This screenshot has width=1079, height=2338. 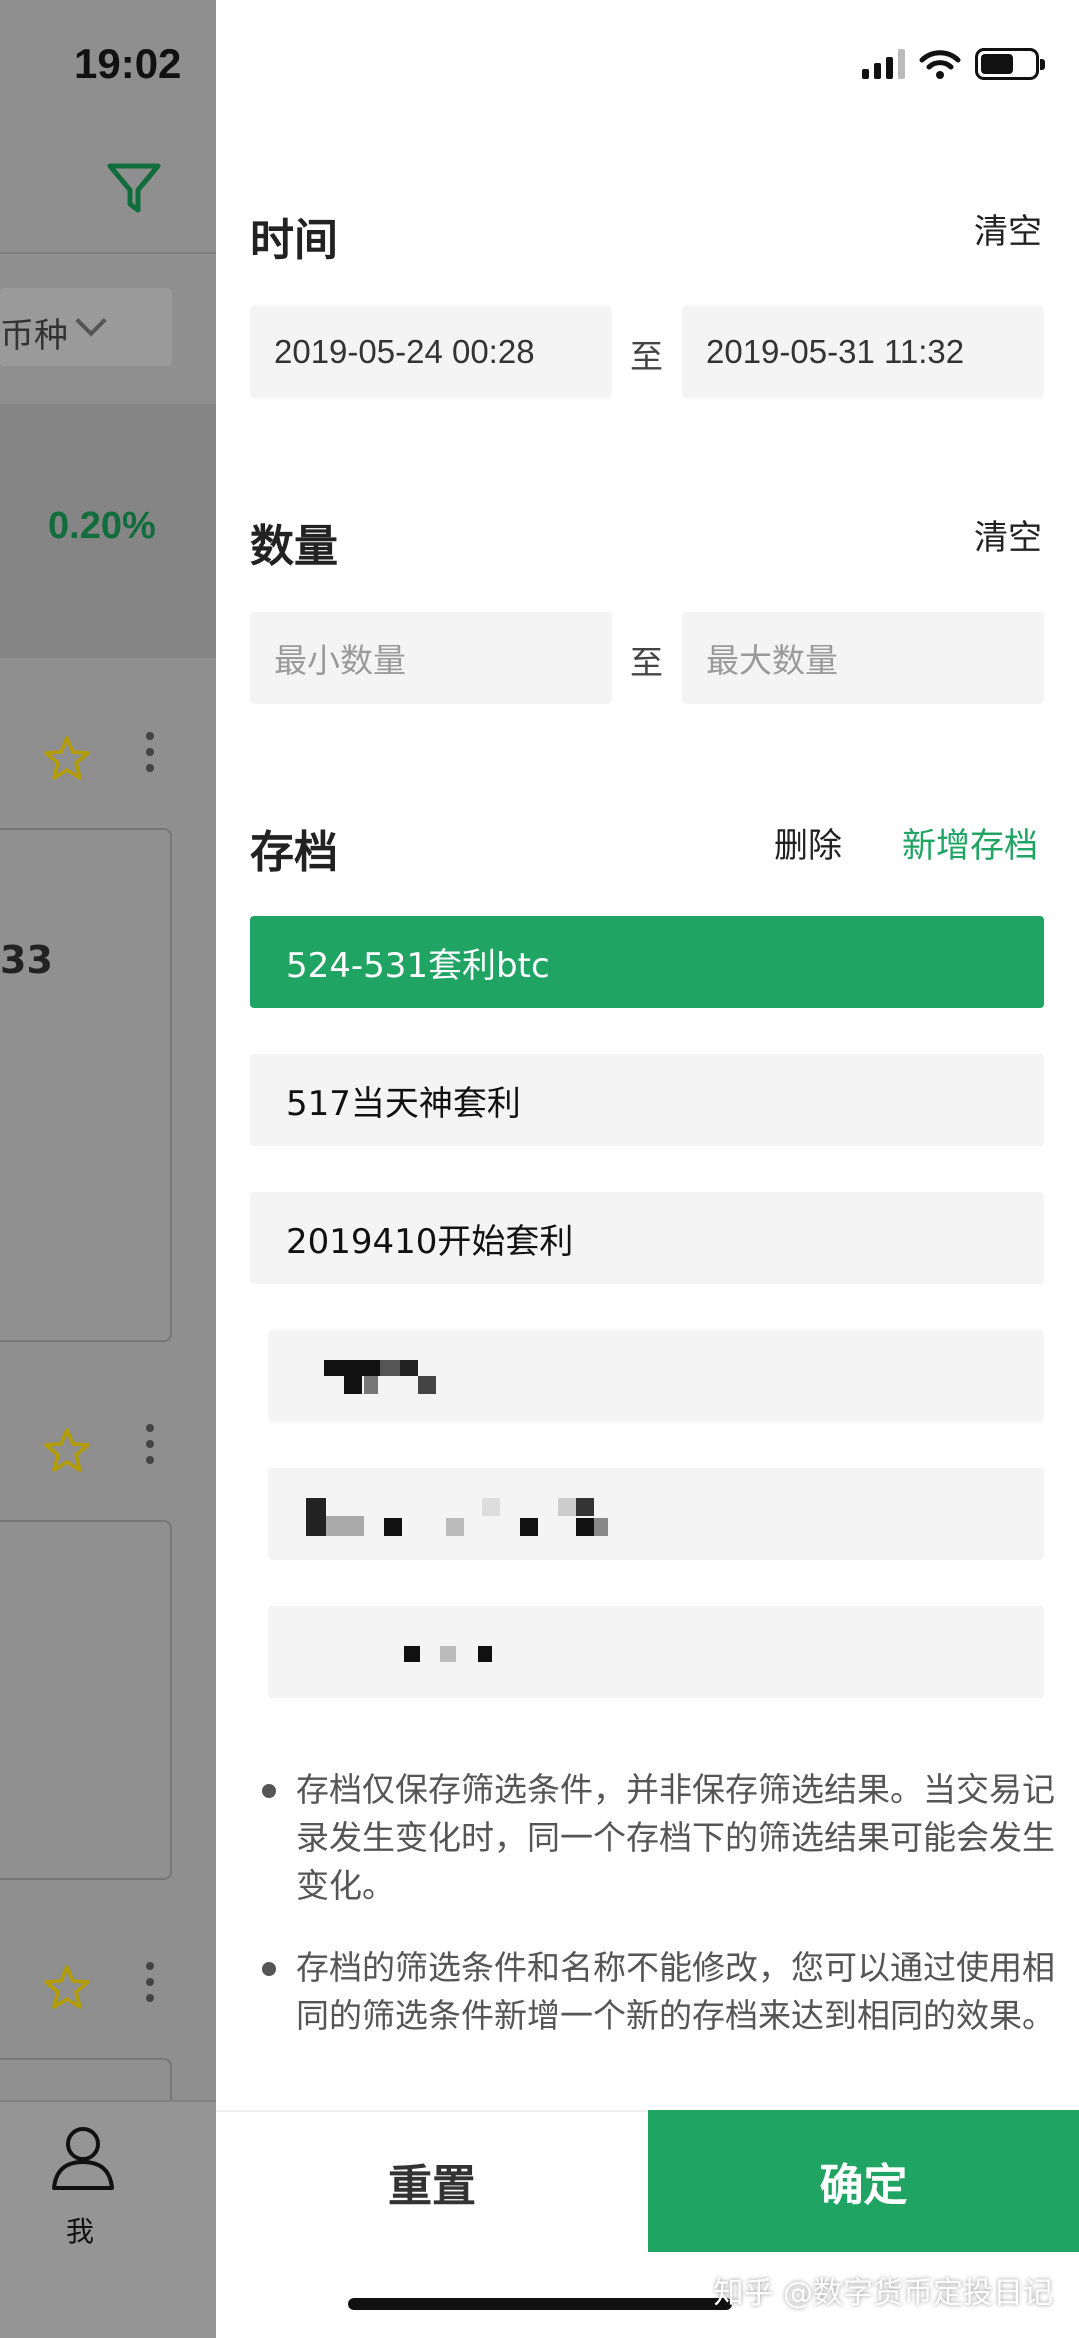 I want to click on wifi-icon, so click(x=940, y=64).